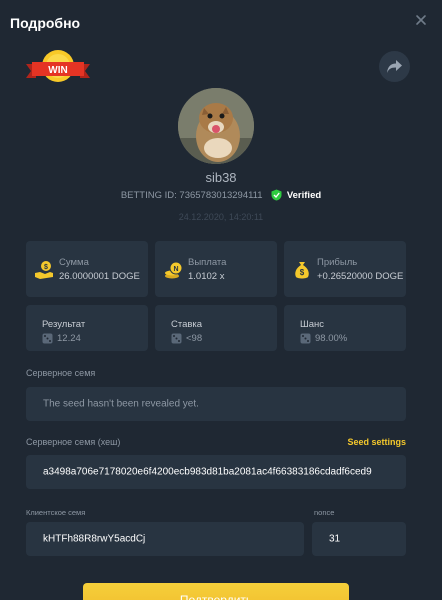  Describe the element at coordinates (216, 591) in the screenshot. I see `confirm-button: Подтвердить` at that location.